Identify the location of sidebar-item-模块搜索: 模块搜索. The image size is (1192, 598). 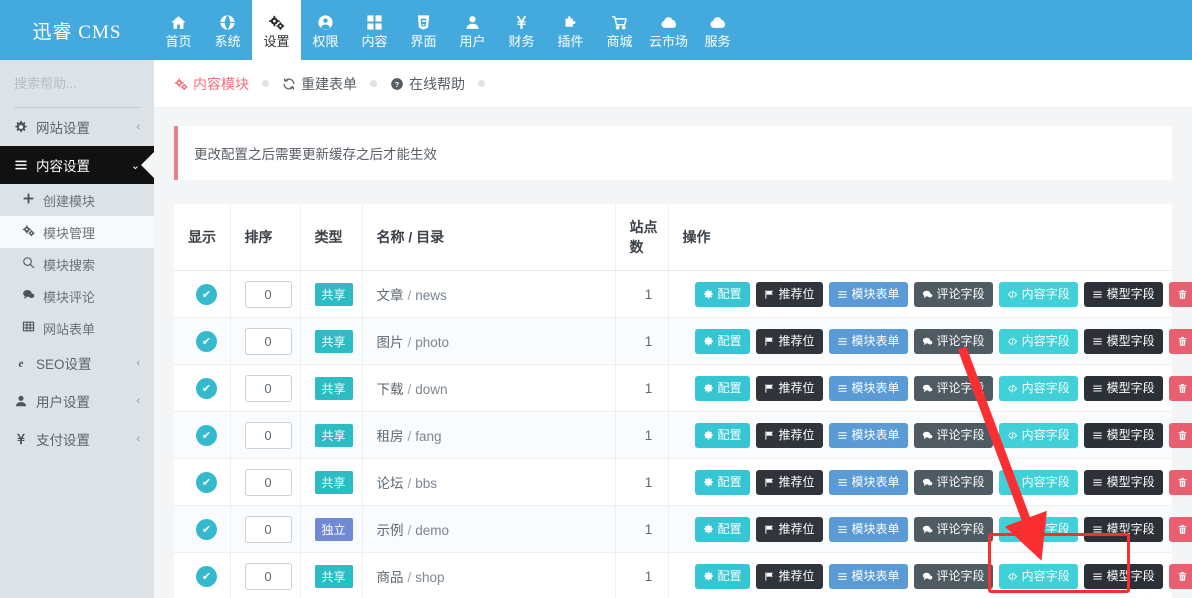
(77, 264).